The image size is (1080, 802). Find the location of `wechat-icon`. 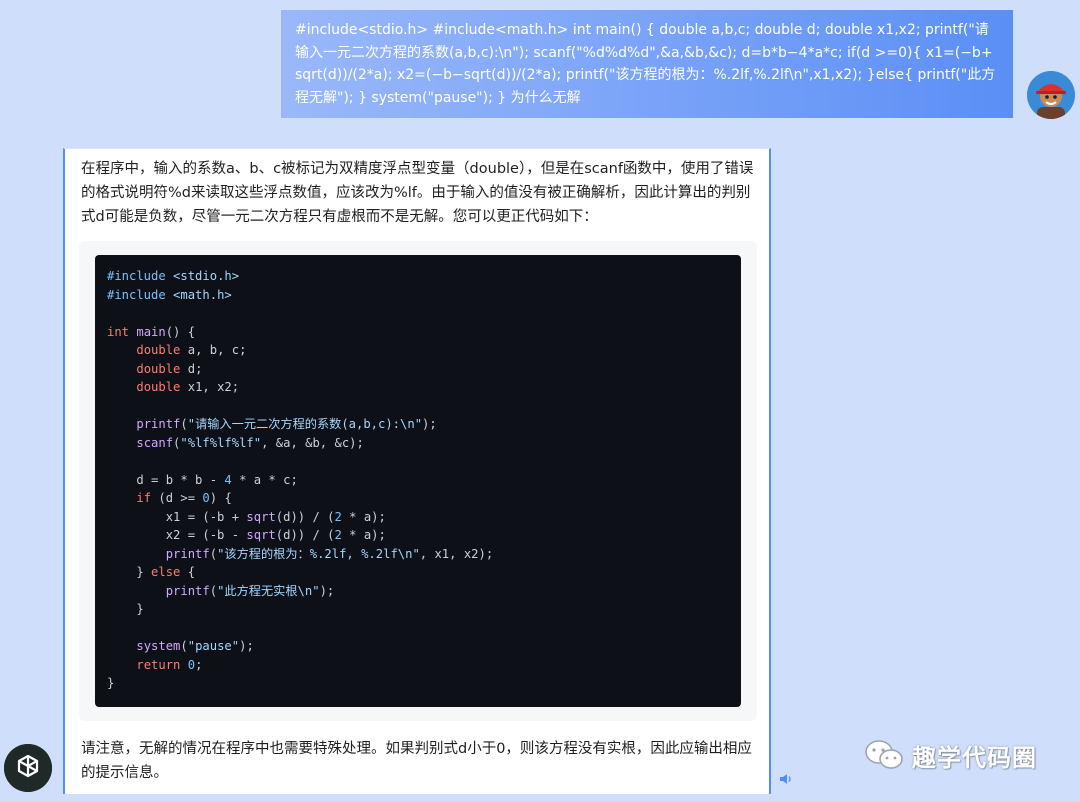

wechat-icon is located at coordinates (884, 754).